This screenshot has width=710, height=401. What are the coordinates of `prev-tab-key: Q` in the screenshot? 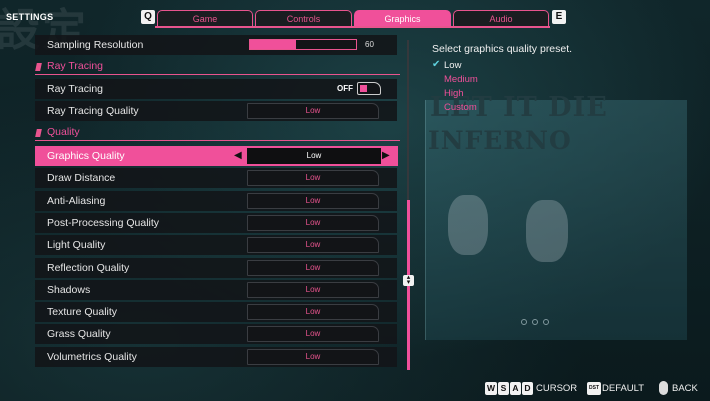 It's located at (148, 17).